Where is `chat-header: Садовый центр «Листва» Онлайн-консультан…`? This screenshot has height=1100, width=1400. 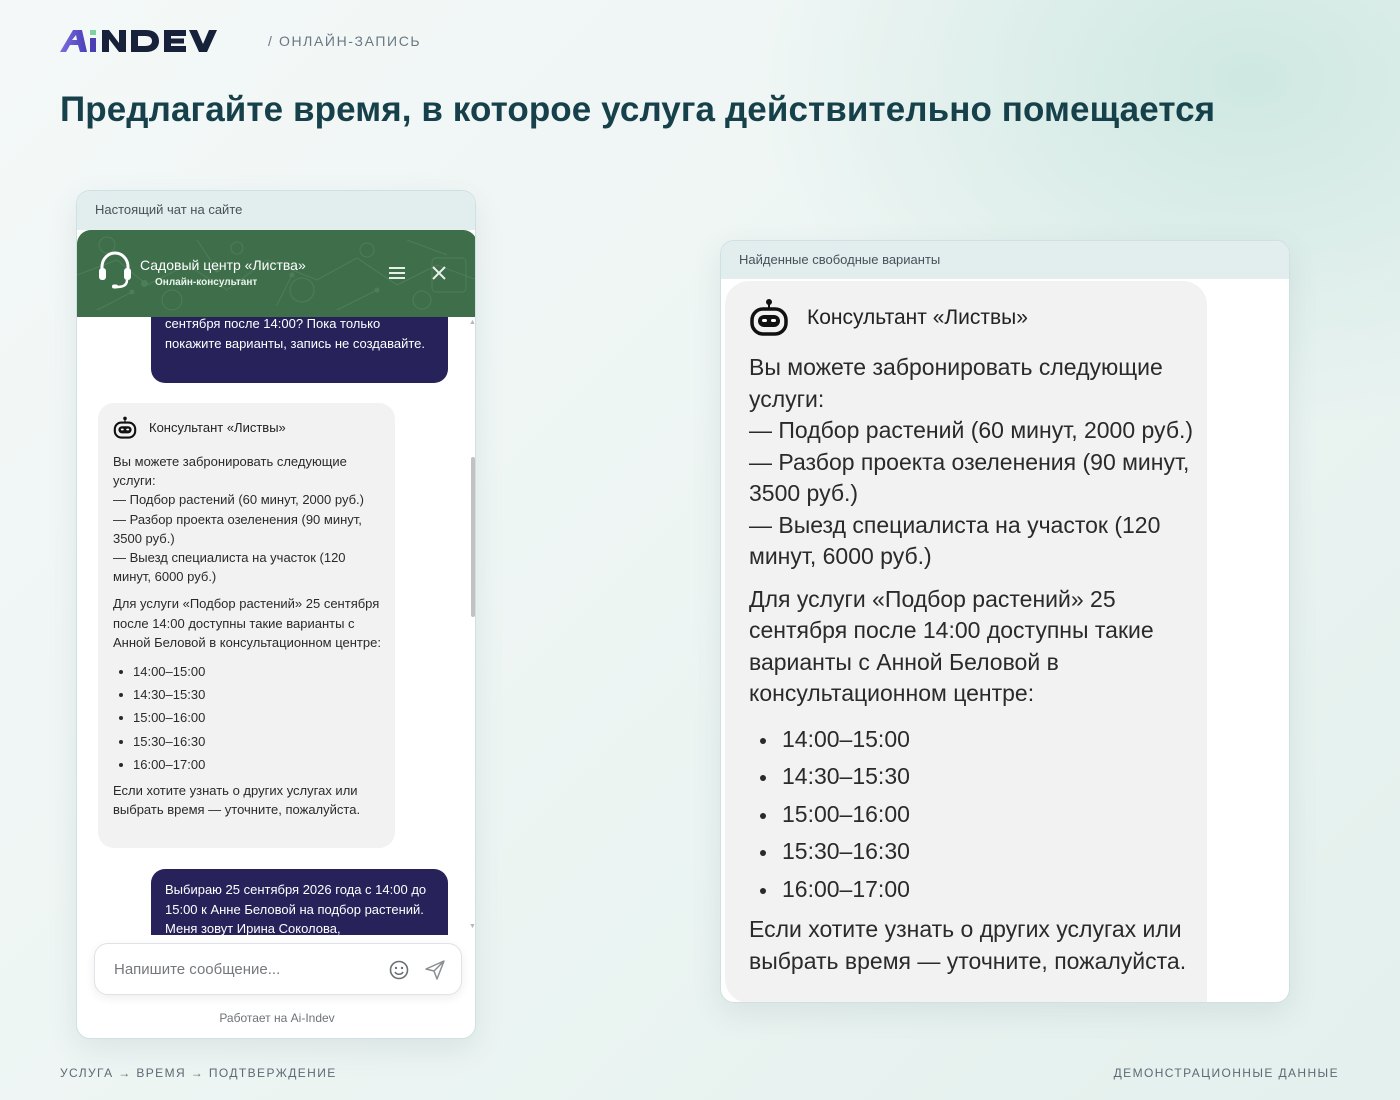
chat-header: Садовый центр «Листва» Онлайн-консультан… is located at coordinates (276, 273).